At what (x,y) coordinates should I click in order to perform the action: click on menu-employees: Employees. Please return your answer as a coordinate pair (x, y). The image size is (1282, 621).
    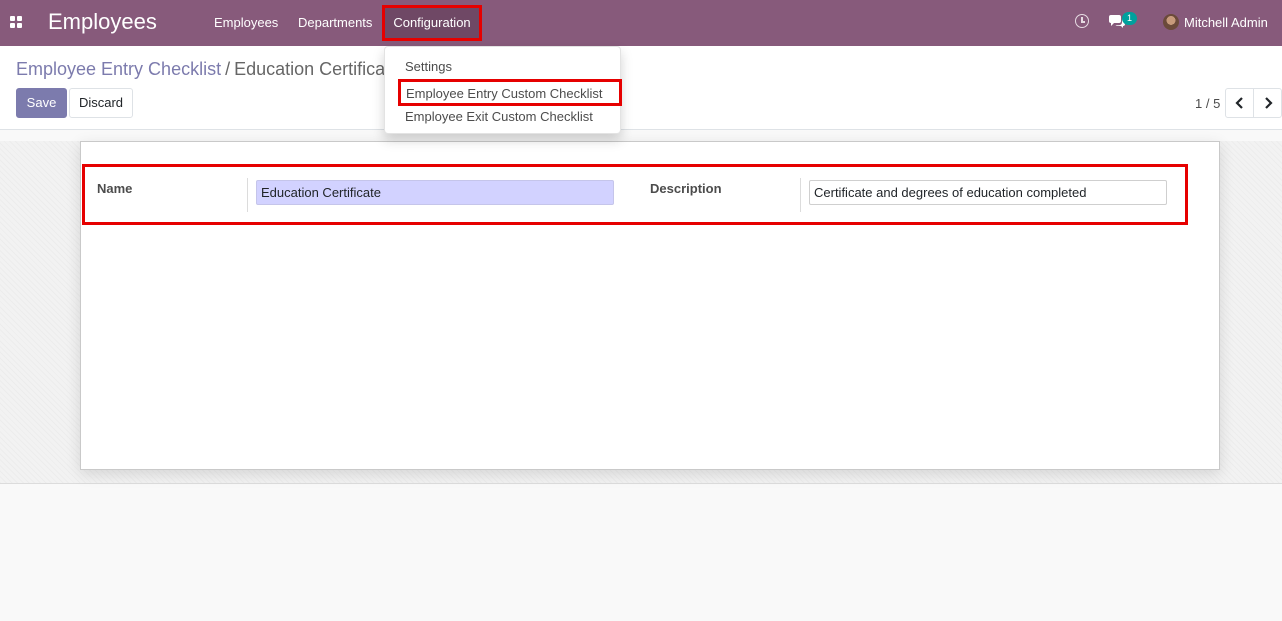
    Looking at the image, I should click on (246, 22).